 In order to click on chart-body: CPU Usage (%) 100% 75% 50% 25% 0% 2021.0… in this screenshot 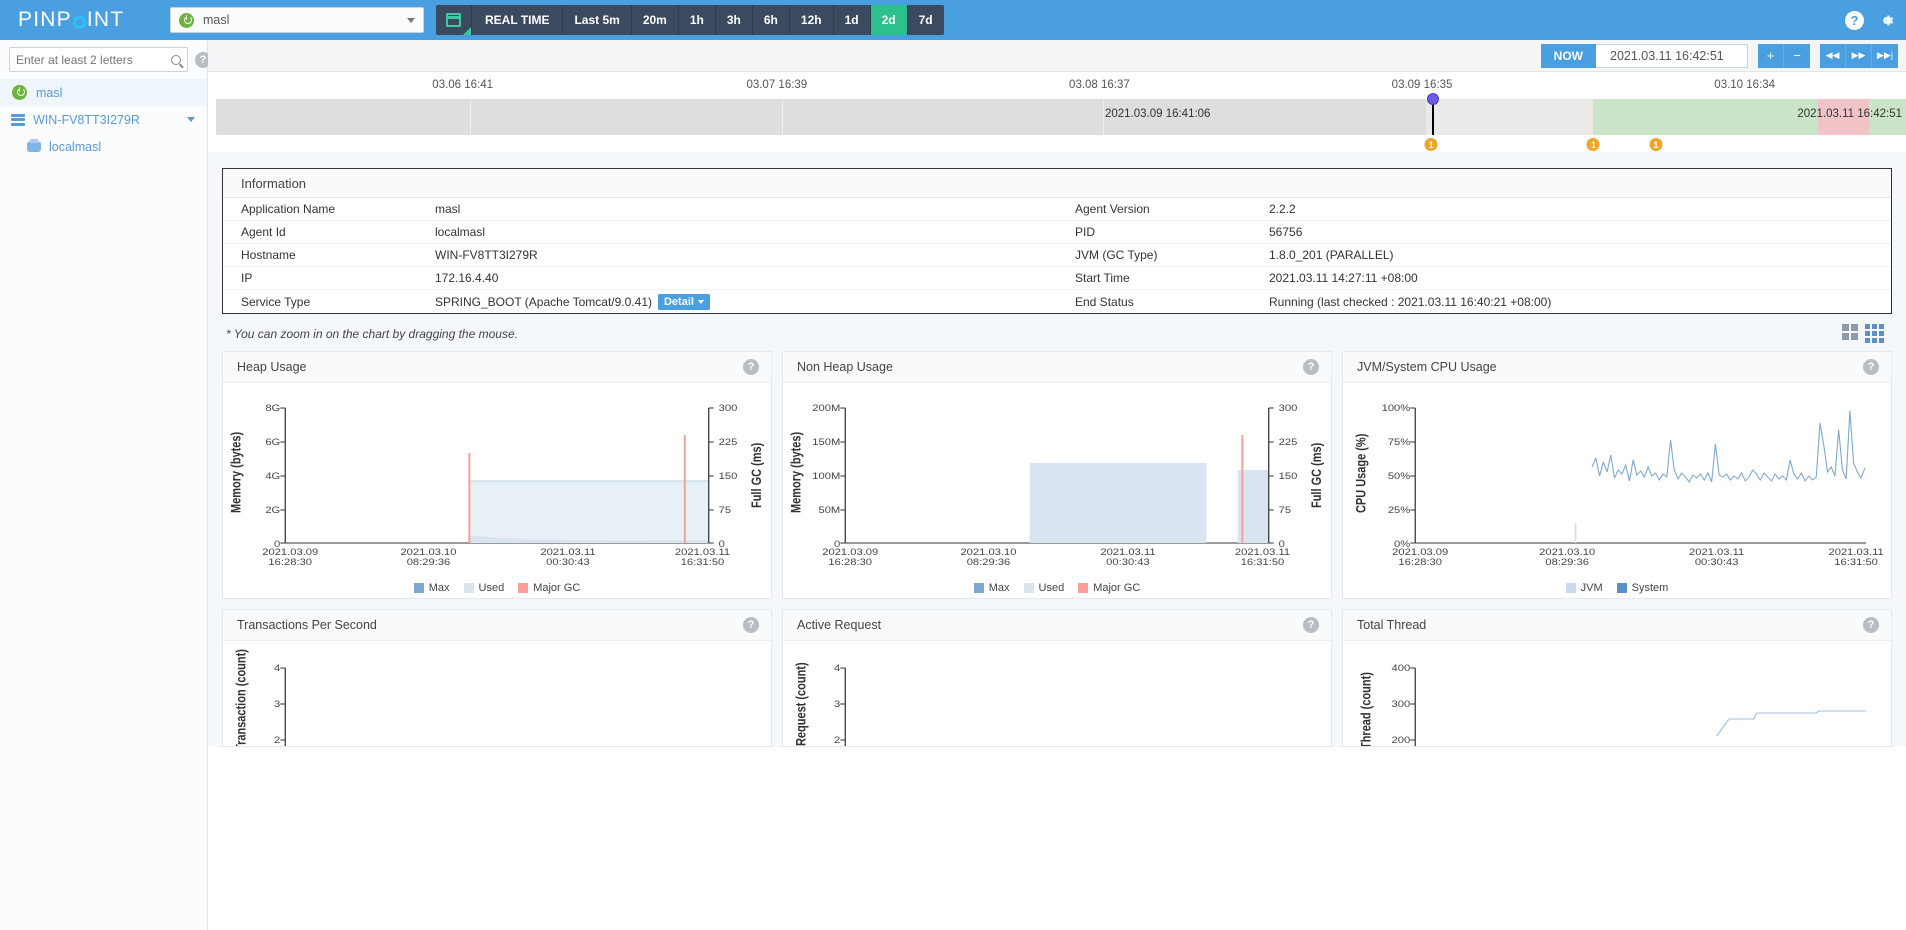, I will do `click(1617, 490)`.